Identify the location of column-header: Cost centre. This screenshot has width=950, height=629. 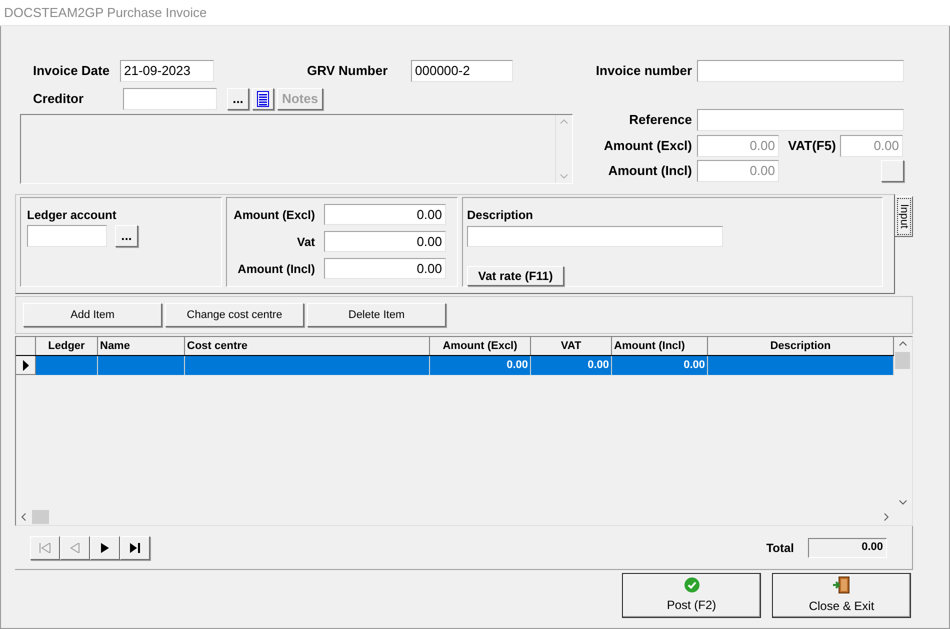
(307, 346).